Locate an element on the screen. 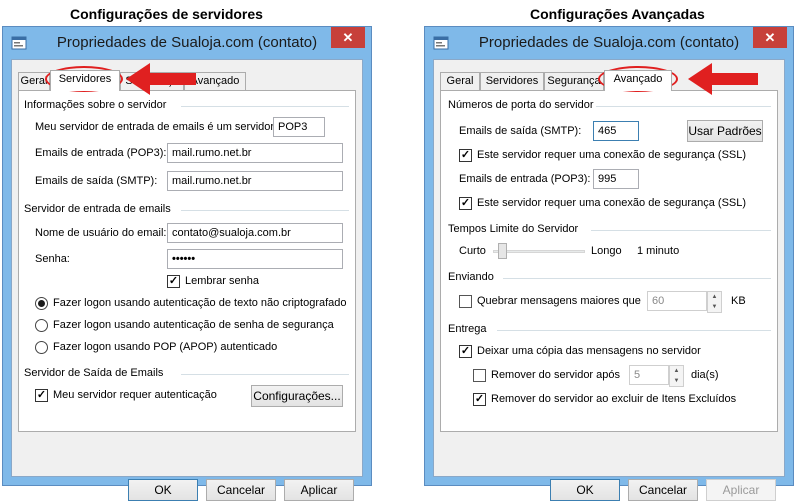 The height and width of the screenshot is (501, 800). timeout-slider-track is located at coordinates (539, 251).